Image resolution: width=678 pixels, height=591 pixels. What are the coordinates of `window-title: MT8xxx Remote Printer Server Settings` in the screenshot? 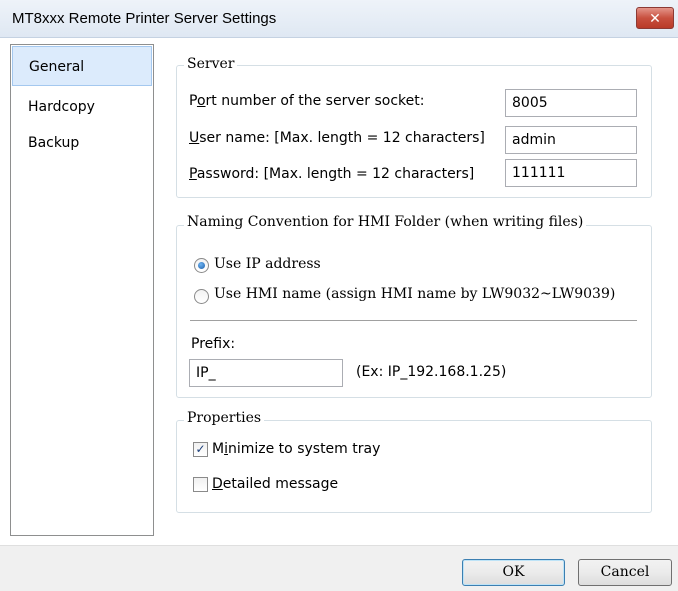 It's located at (144, 18).